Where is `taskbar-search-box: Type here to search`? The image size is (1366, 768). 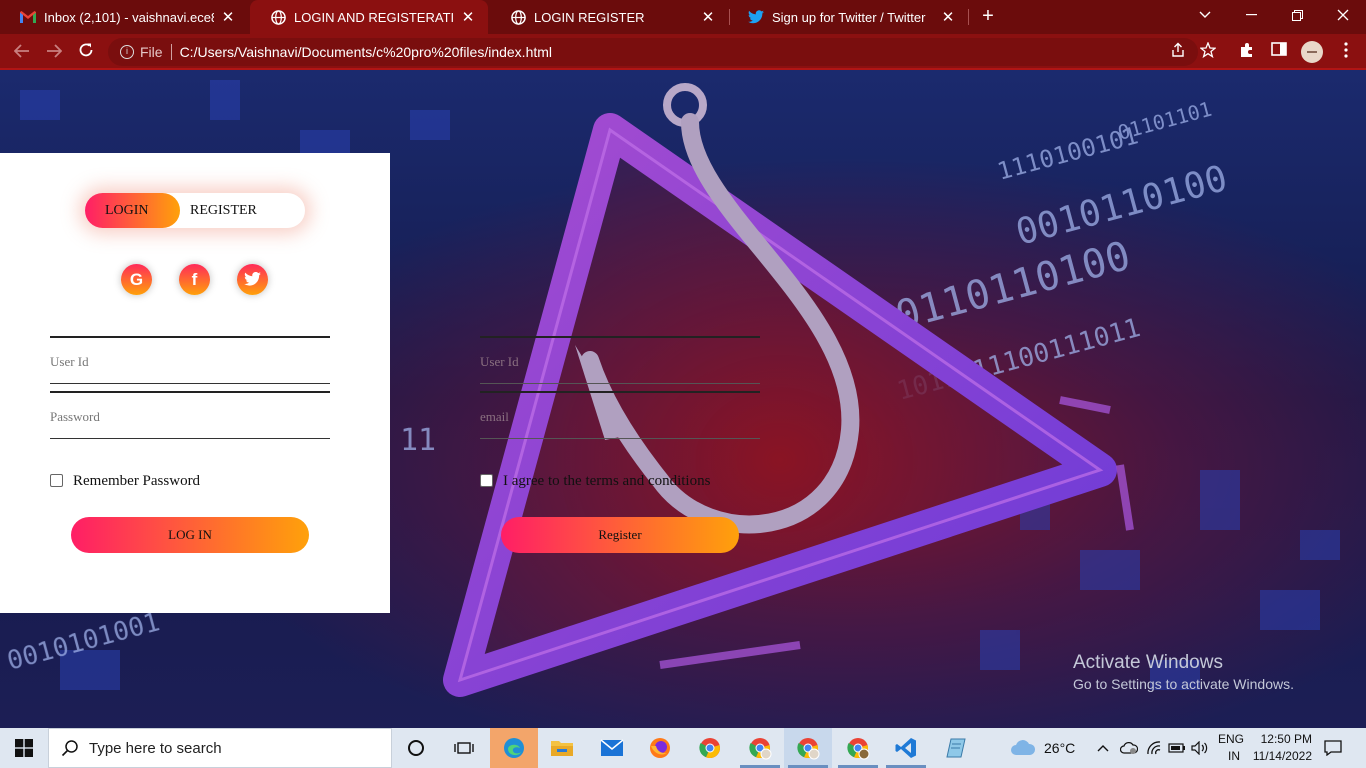
taskbar-search-box: Type here to search is located at coordinates (220, 748).